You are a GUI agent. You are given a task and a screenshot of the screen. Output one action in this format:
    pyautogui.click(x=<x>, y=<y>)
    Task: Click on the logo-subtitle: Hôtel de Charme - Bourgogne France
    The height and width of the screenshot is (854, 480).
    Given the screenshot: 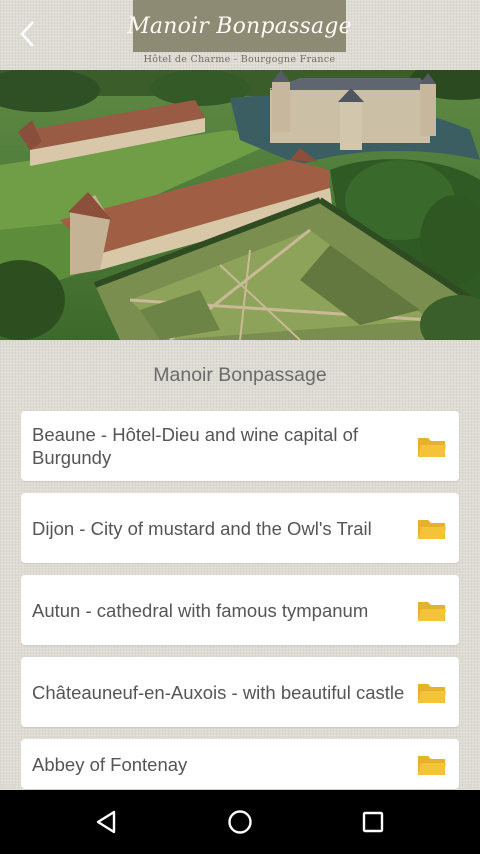 What is the action you would take?
    pyautogui.click(x=239, y=59)
    